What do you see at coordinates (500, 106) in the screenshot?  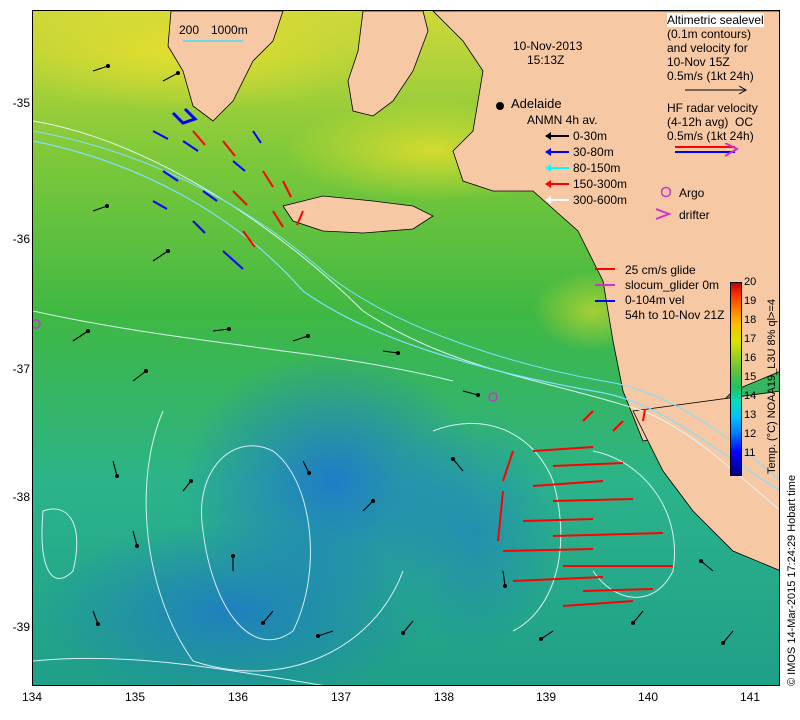 I see `adelaide-marker` at bounding box center [500, 106].